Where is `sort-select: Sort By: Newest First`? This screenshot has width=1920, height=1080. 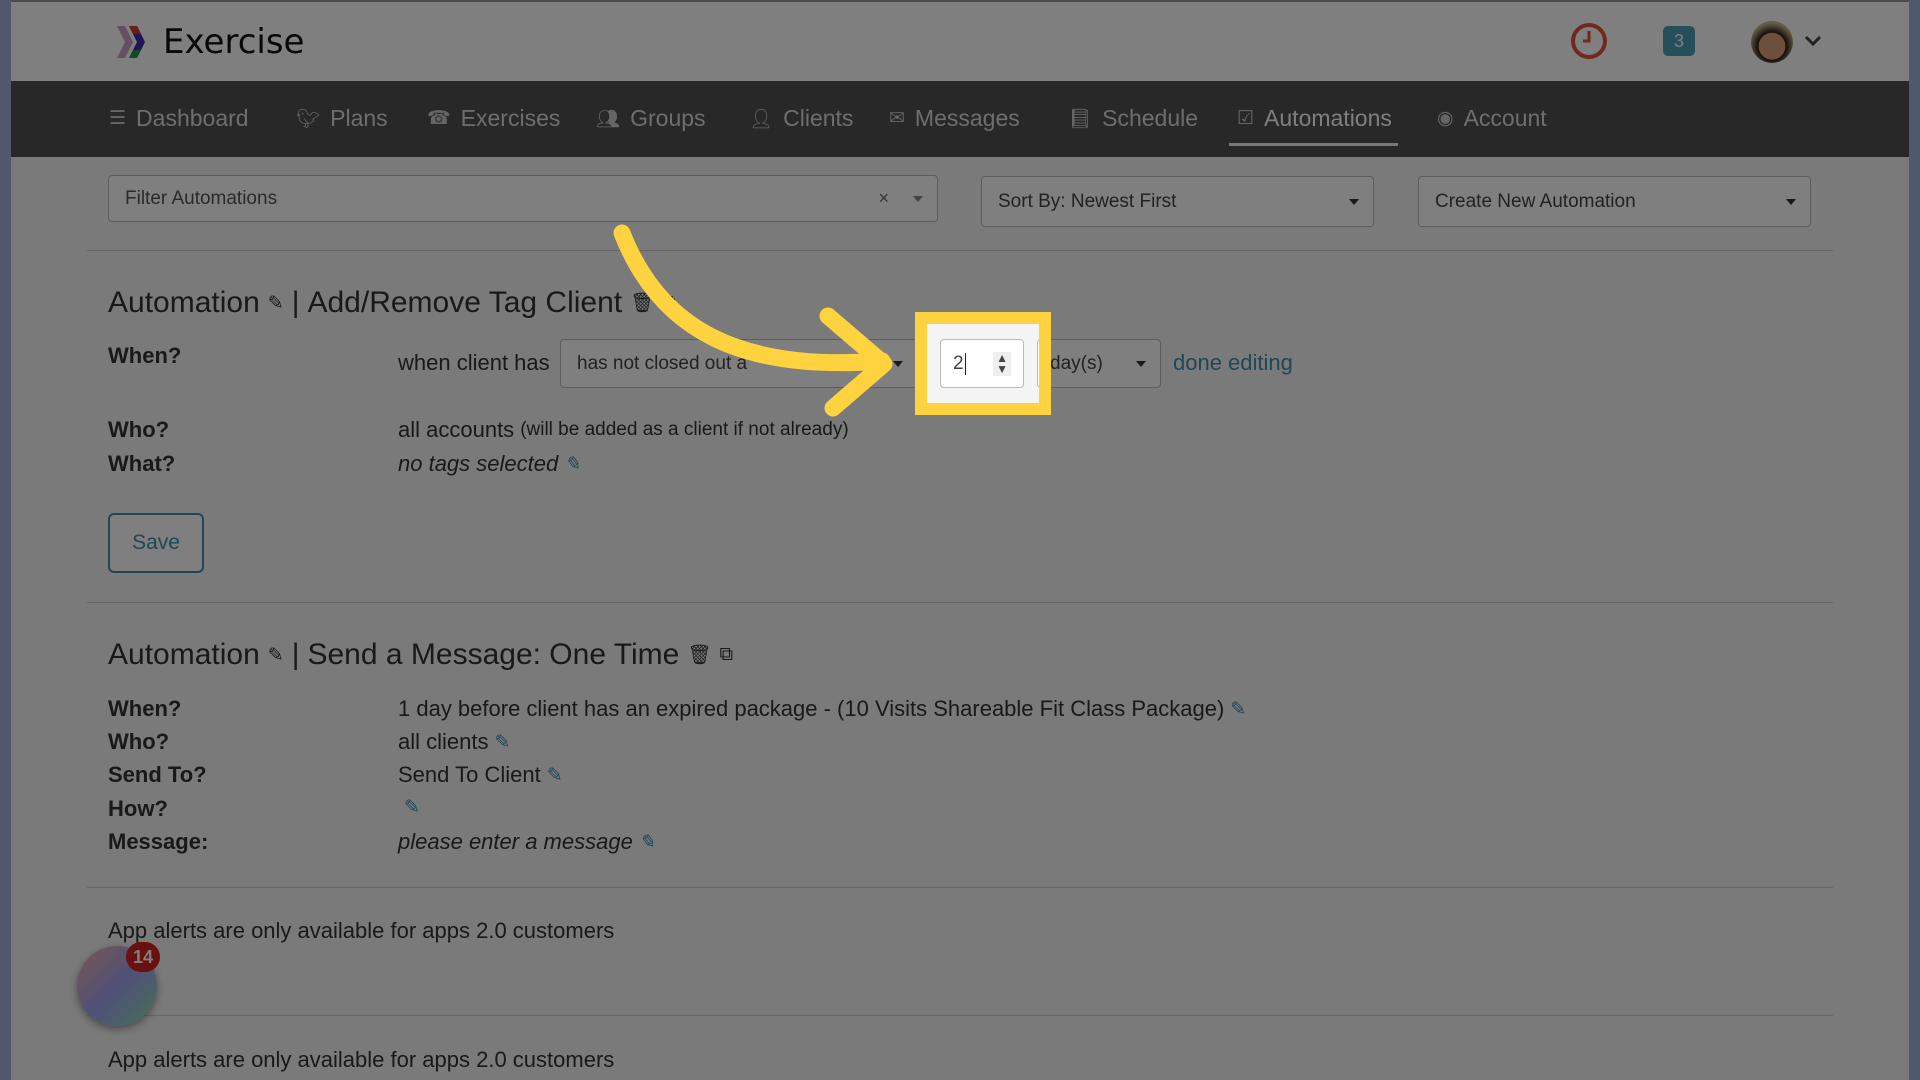
sort-select: Sort By: Newest First is located at coordinates (1177, 201).